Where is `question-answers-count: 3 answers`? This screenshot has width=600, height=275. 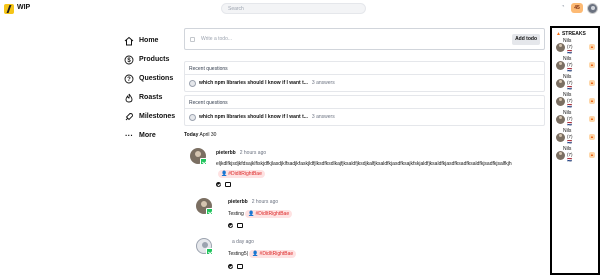 question-answers-count: 3 answers is located at coordinates (323, 83).